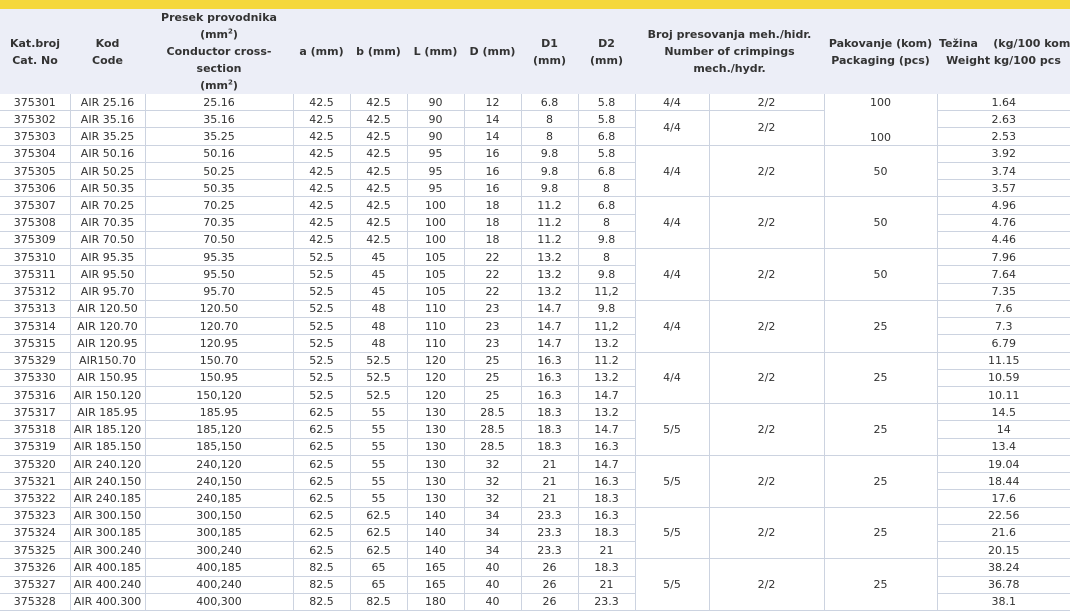 The image size is (1070, 611). What do you see at coordinates (379, 447) in the screenshot?
I see `cell-b: 55` at bounding box center [379, 447].